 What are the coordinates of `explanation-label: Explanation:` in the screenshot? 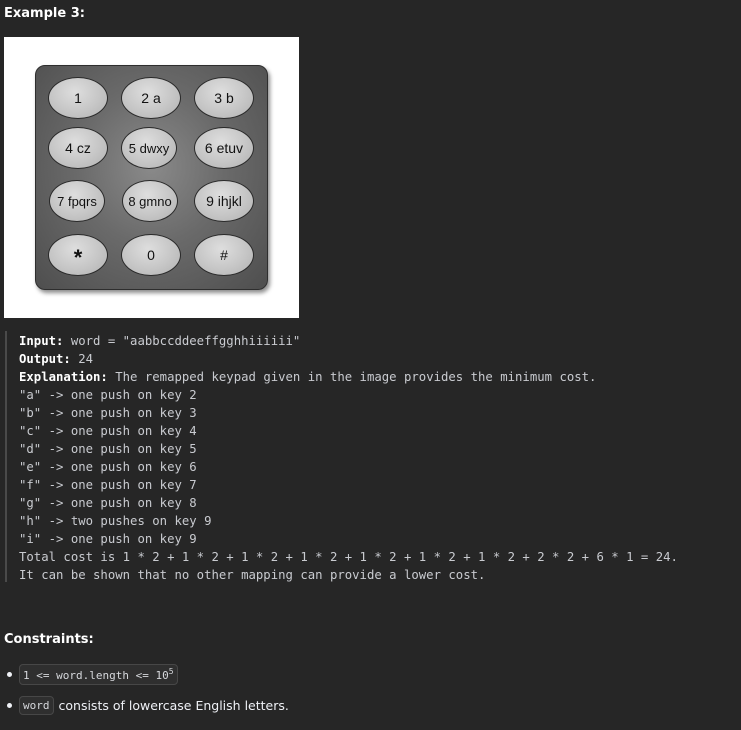 It's located at (63, 377).